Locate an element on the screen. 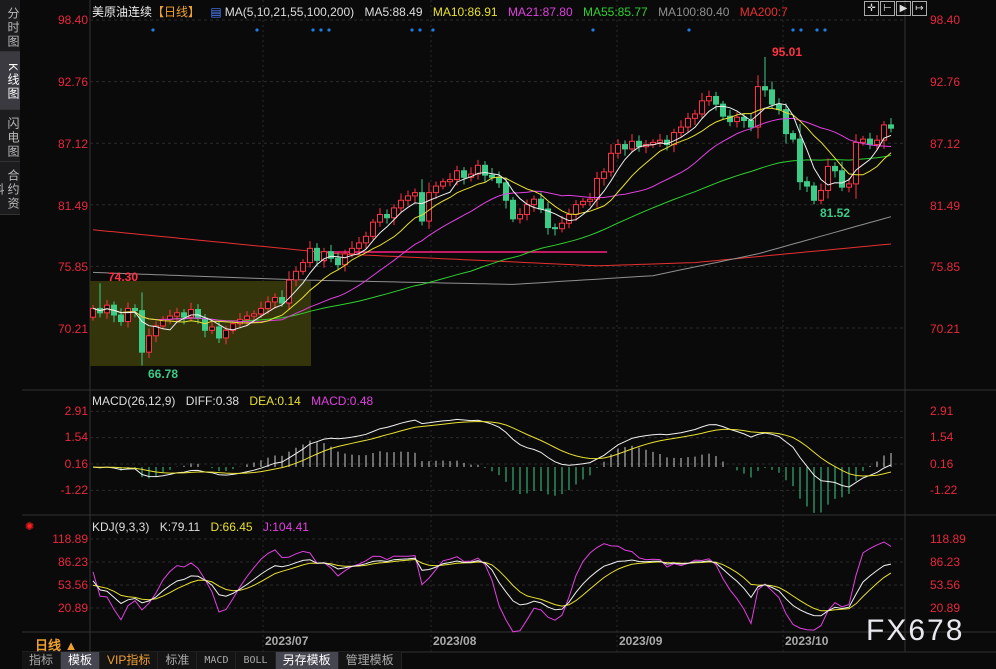  macd-label-right: 1.54 is located at coordinates (942, 437).